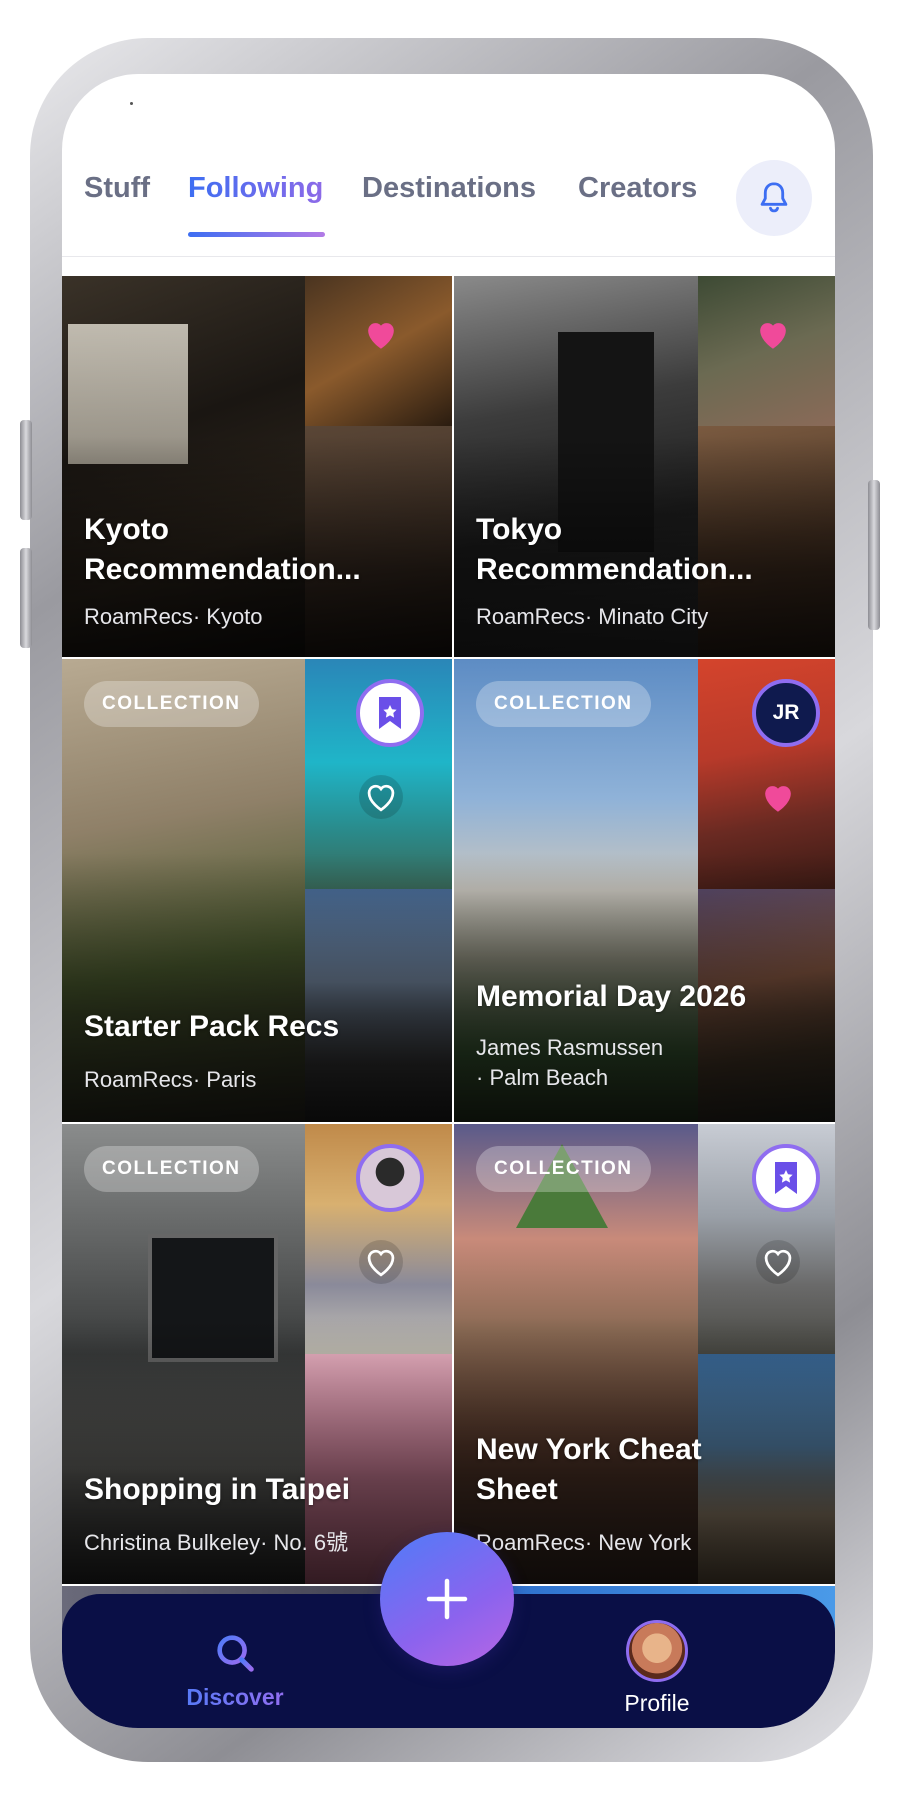 The height and width of the screenshot is (1800, 900). Describe the element at coordinates (256, 234) in the screenshot. I see `active-tab-indicator` at that location.